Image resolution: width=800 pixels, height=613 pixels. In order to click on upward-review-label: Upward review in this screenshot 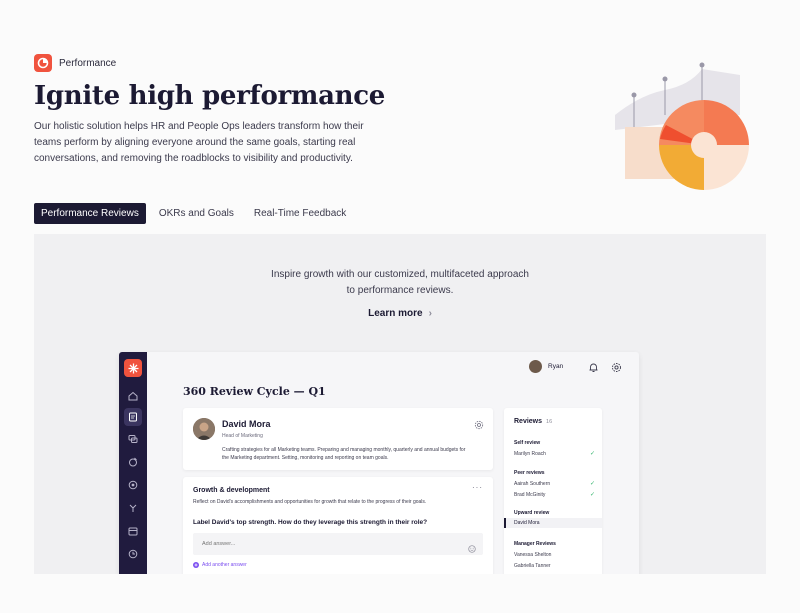, I will do `click(532, 513)`.